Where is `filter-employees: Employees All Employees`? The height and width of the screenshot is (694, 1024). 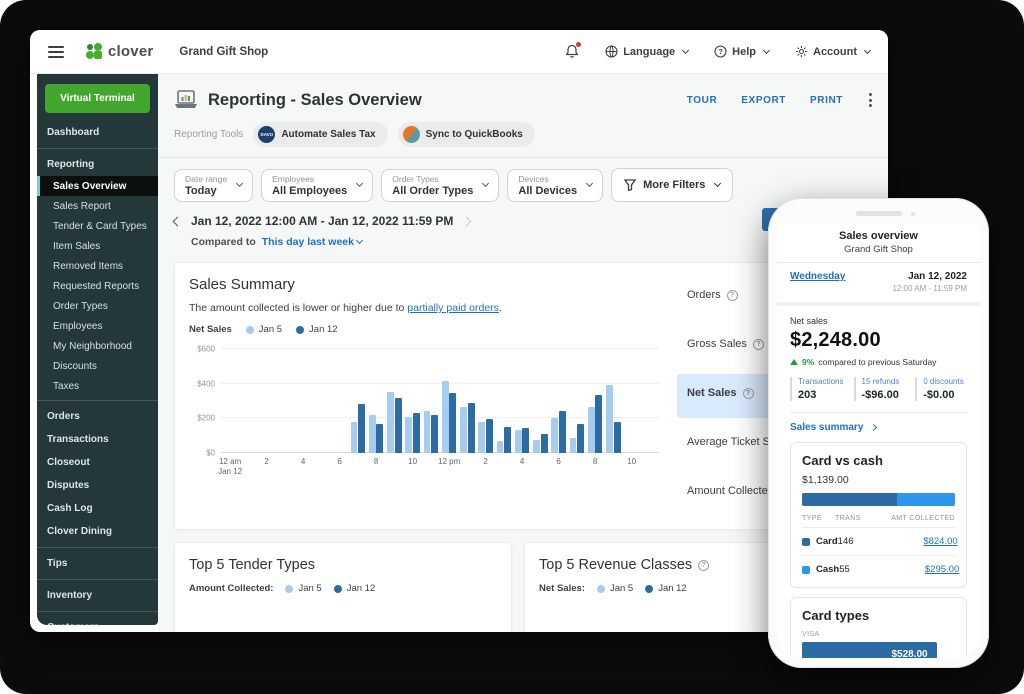
filter-employees: Employees All Employees is located at coordinates (317, 185).